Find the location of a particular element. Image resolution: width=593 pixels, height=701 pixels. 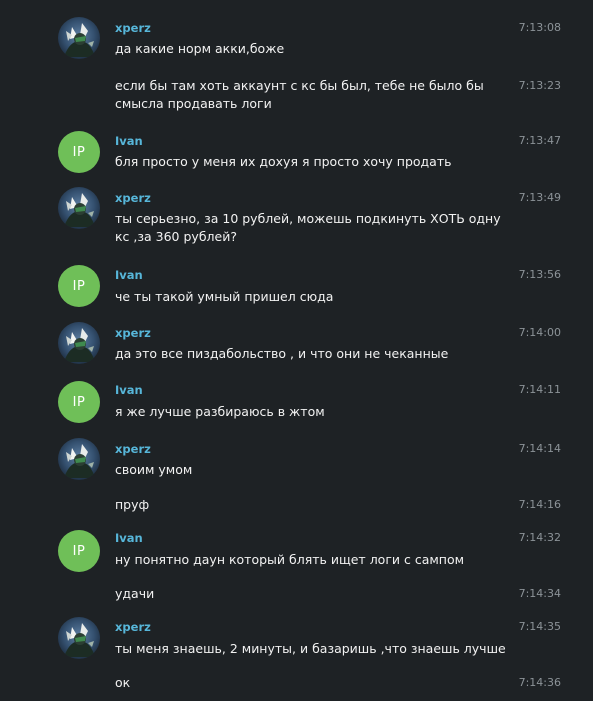

message-text: пруф is located at coordinates (132, 504).